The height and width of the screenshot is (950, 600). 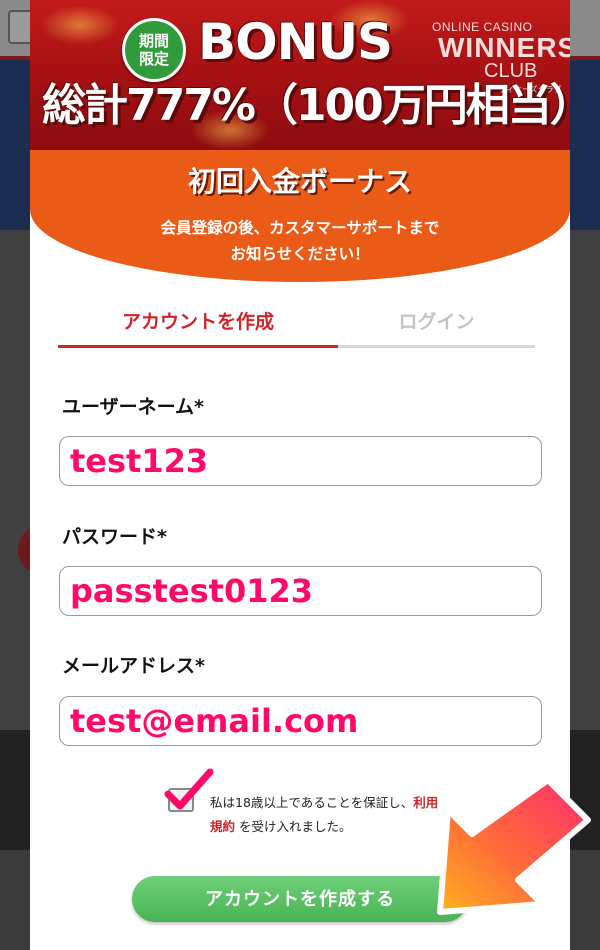 What do you see at coordinates (330, 815) in the screenshot?
I see `terms-text: 私は18歳以上であることを保証し、利用規約 を受け入れました。` at bounding box center [330, 815].